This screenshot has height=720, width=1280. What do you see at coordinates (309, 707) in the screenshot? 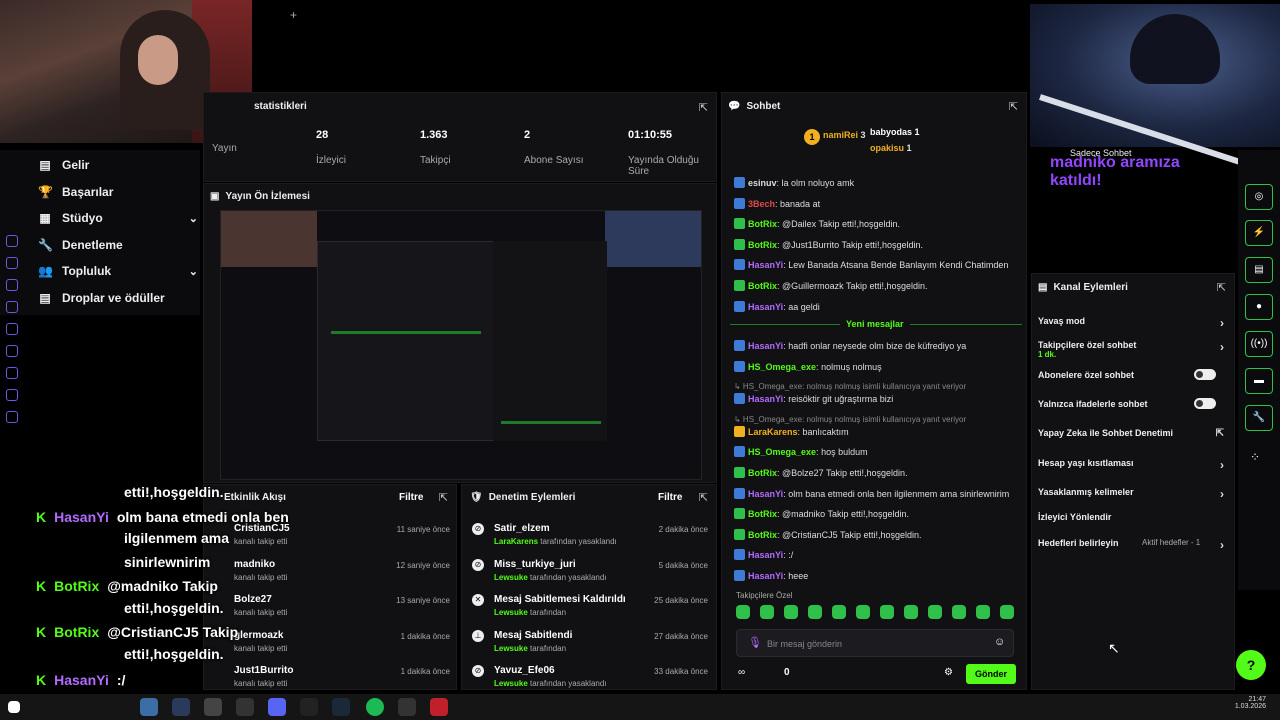
I see `epic-icon` at bounding box center [309, 707].